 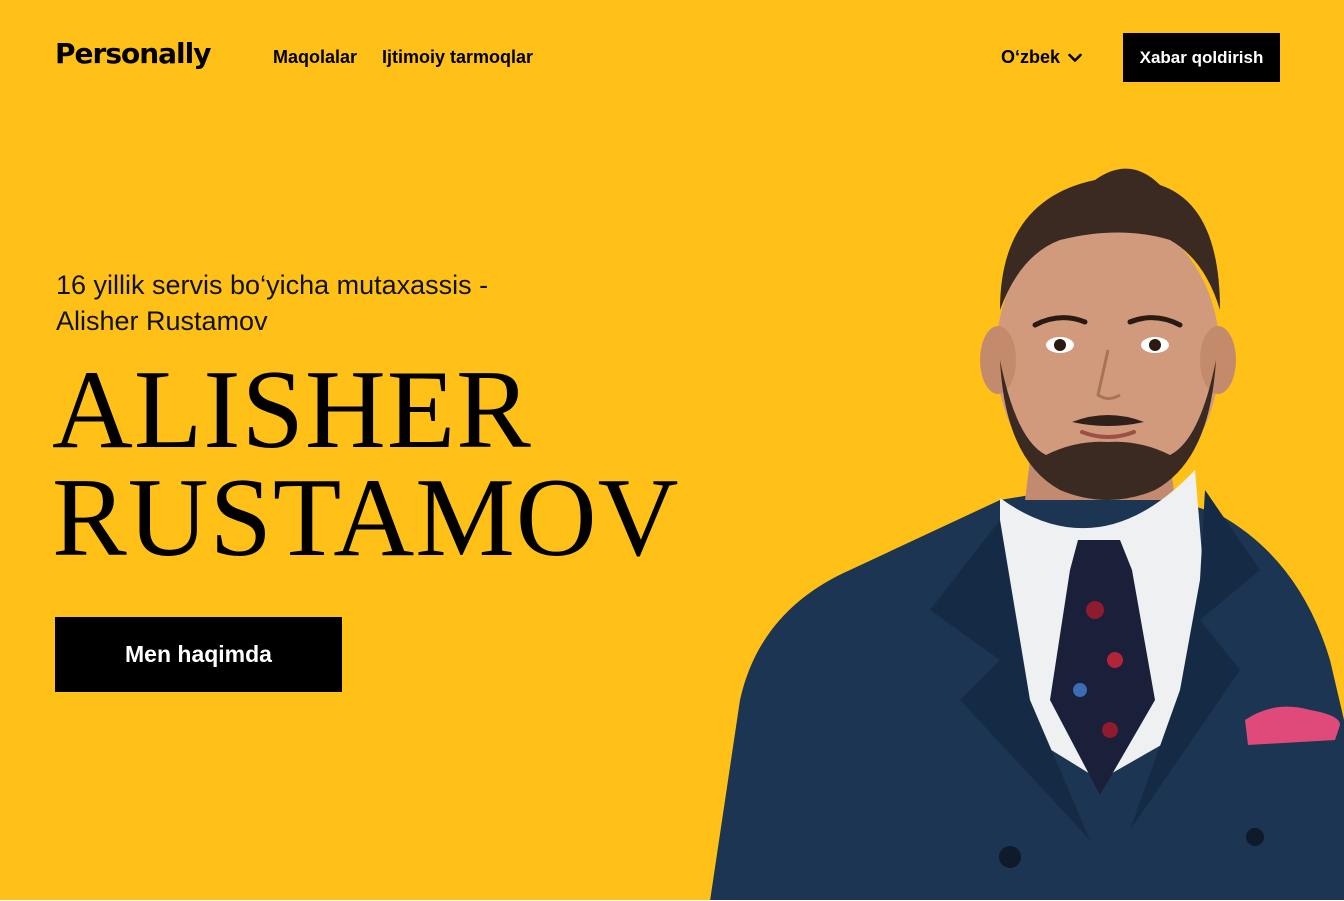 What do you see at coordinates (366, 518) in the screenshot?
I see `hero-name-line-2: RUSTAMOV` at bounding box center [366, 518].